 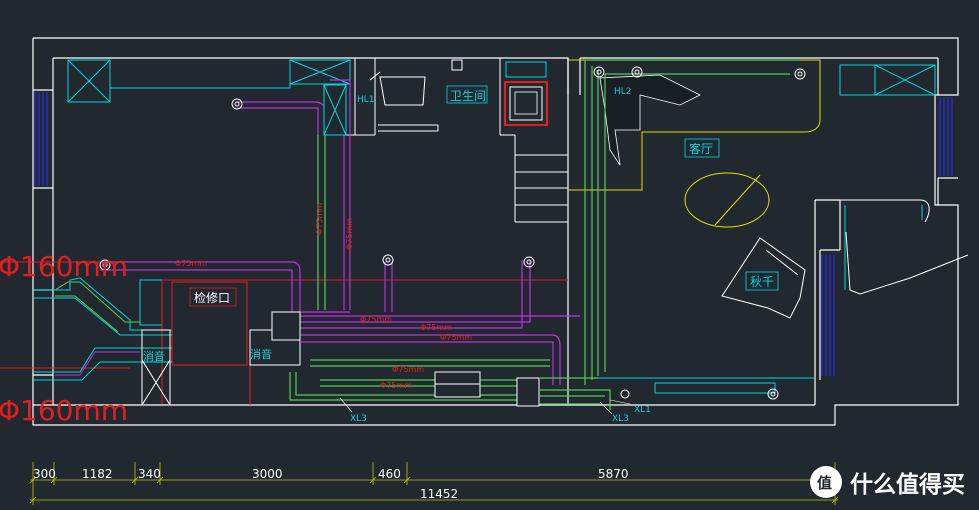 I want to click on big-duct-size-bottom: Φ160mm, so click(x=64, y=410).